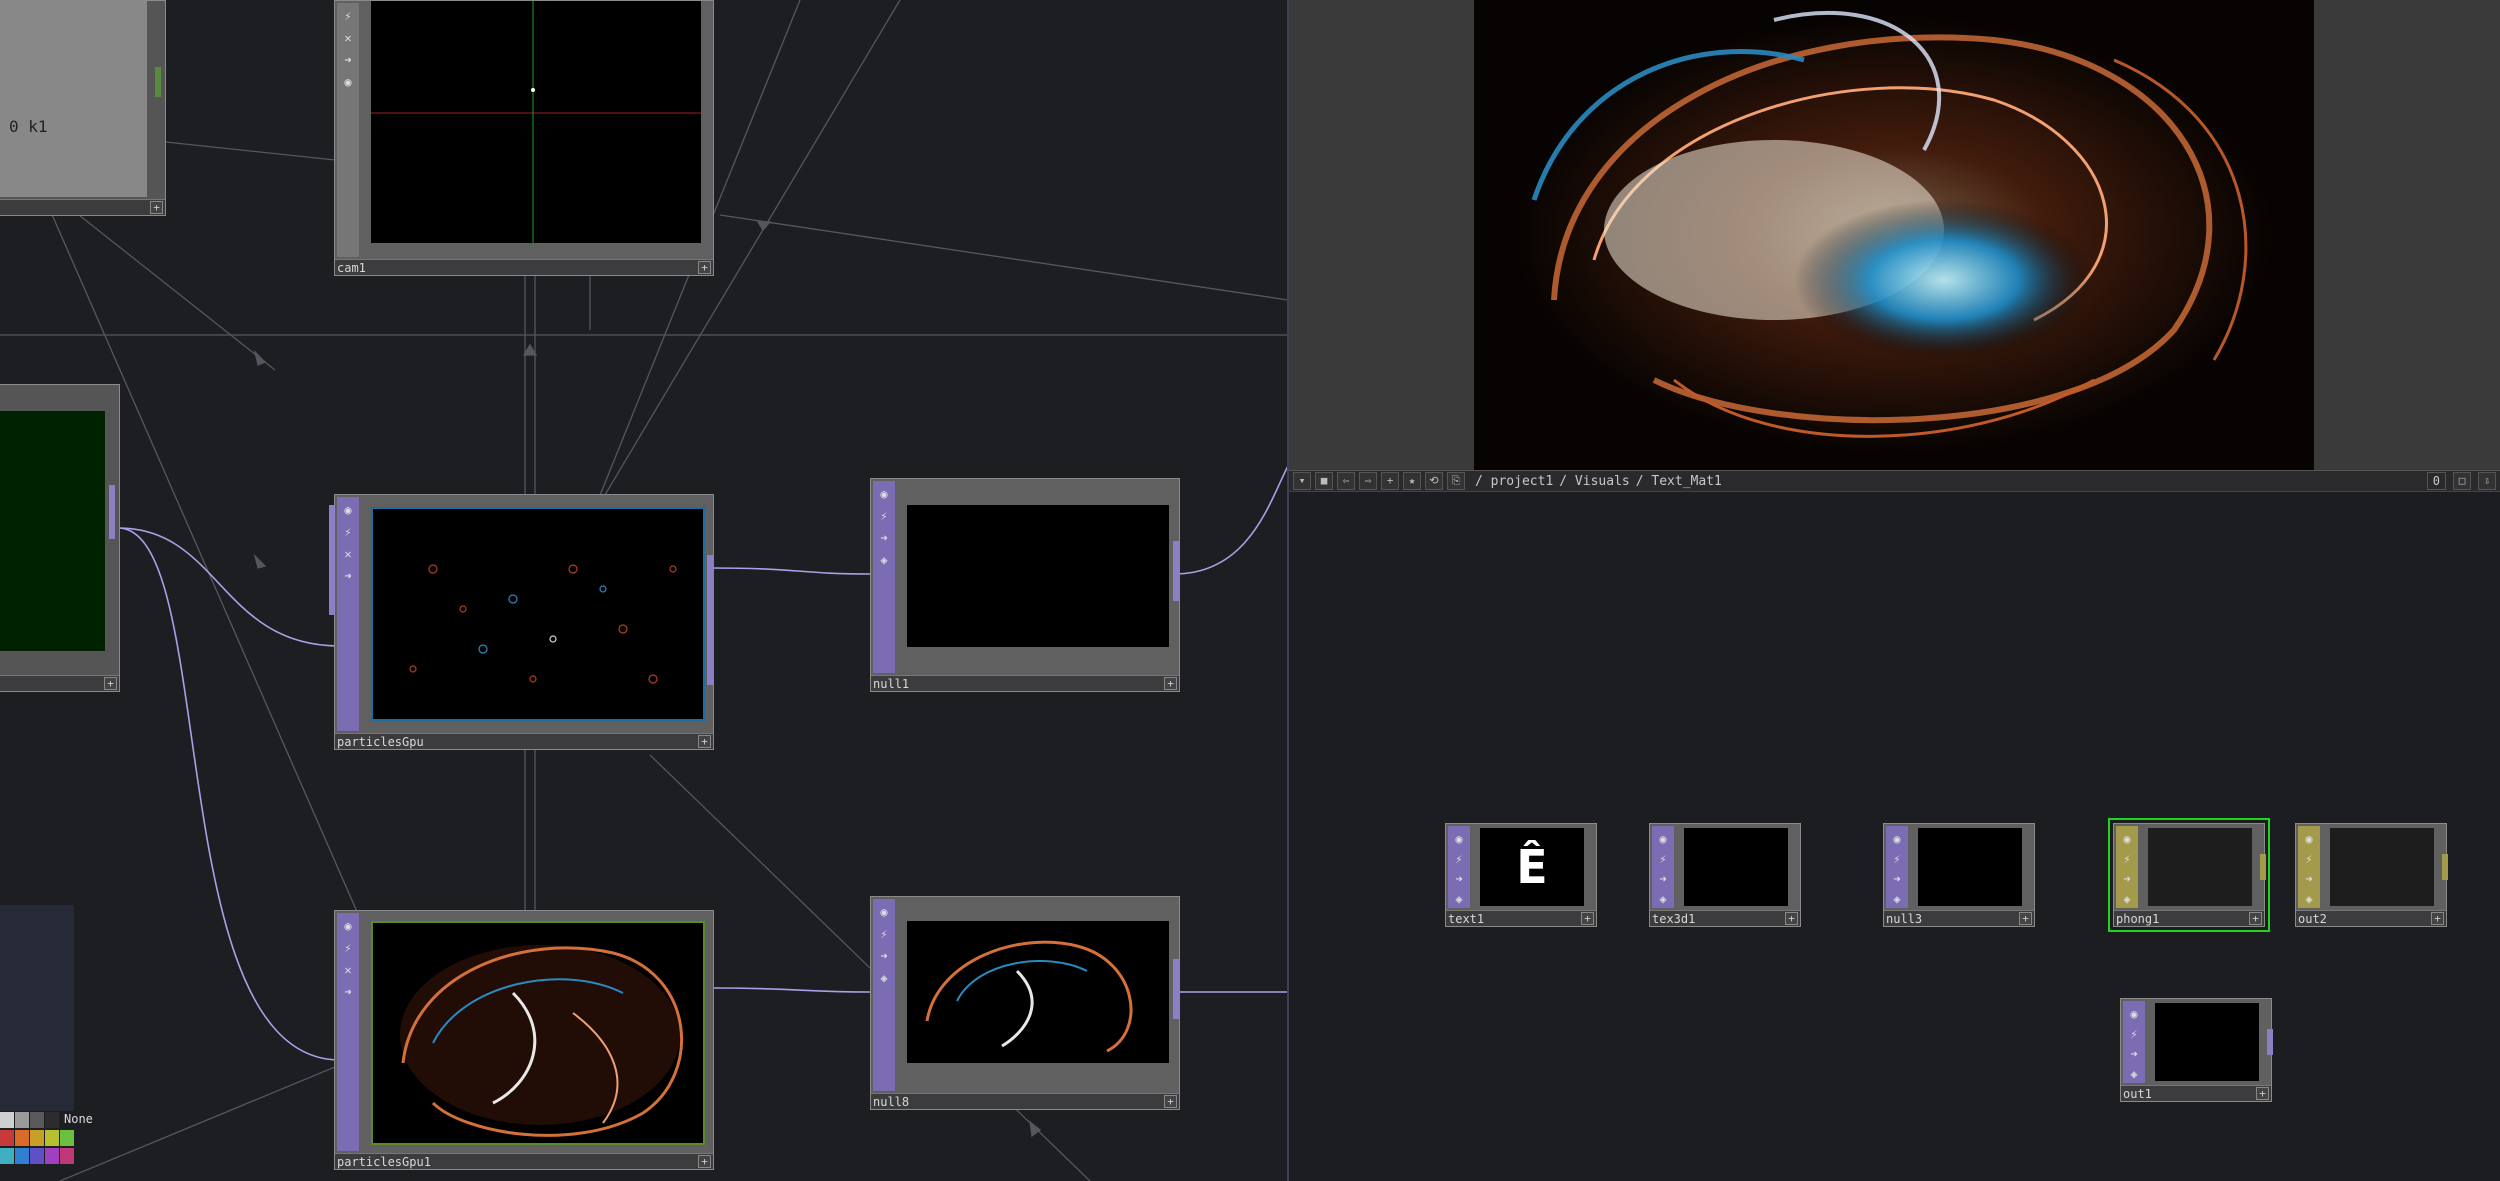 Image resolution: width=2500 pixels, height=1181 pixels. Describe the element at coordinates (37, 1138) in the screenshot. I see `swatch-amber` at that location.